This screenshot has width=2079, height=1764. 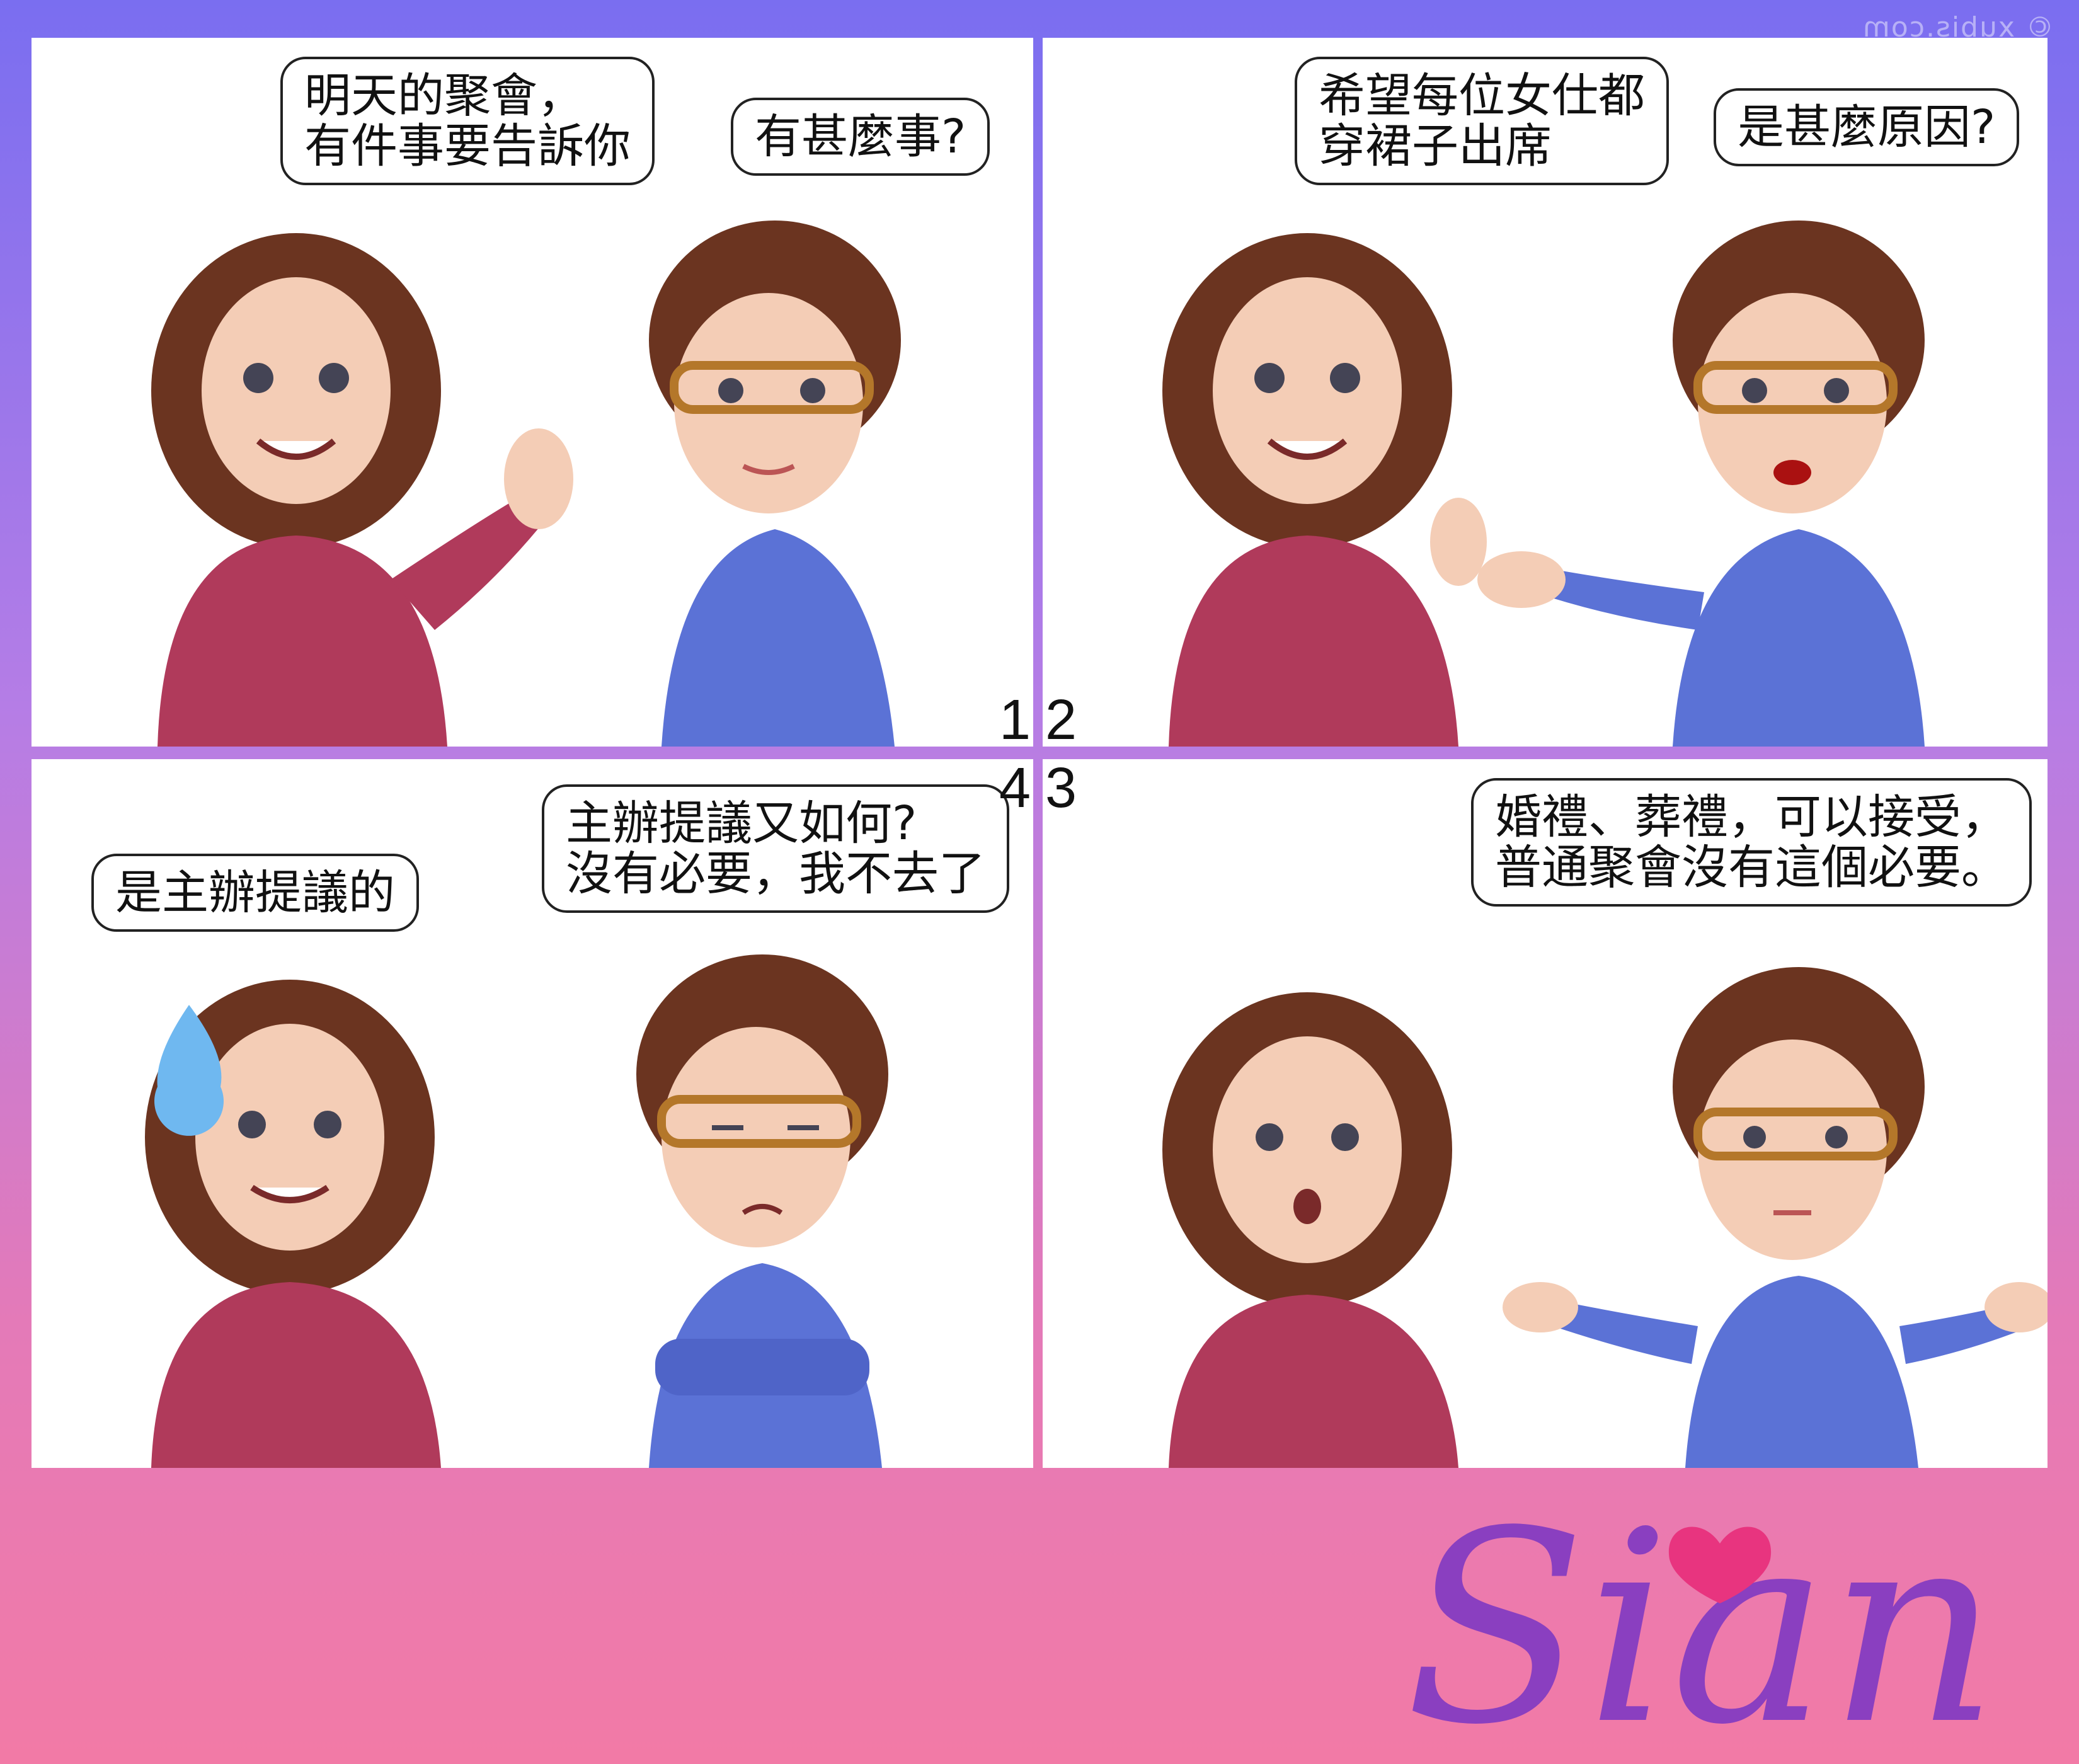 What do you see at coordinates (860, 137) in the screenshot?
I see `speech-bubble: 有甚麼事?` at bounding box center [860, 137].